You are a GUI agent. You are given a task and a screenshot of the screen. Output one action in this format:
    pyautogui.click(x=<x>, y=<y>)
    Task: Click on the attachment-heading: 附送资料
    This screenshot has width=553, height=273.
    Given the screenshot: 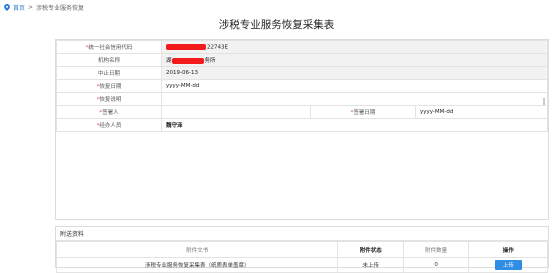 What is the action you would take?
    pyautogui.click(x=302, y=234)
    